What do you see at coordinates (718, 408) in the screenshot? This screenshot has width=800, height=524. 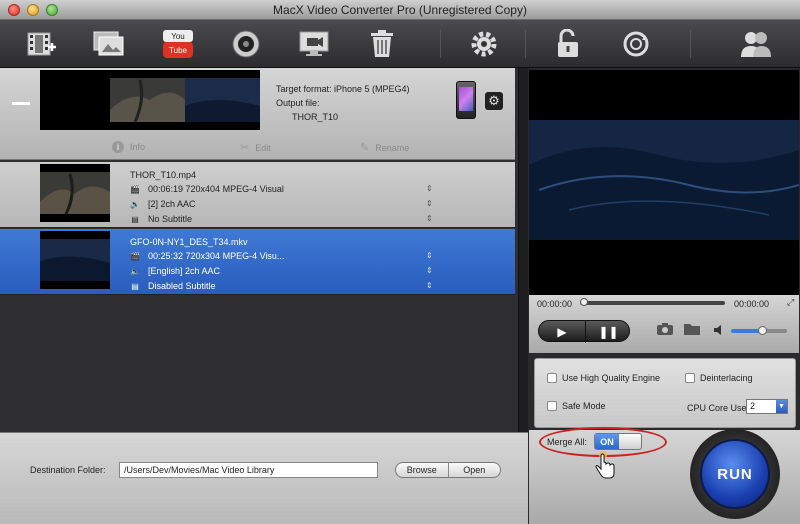 I see `cpu-core-label: CPU Core Use:` at bounding box center [718, 408].